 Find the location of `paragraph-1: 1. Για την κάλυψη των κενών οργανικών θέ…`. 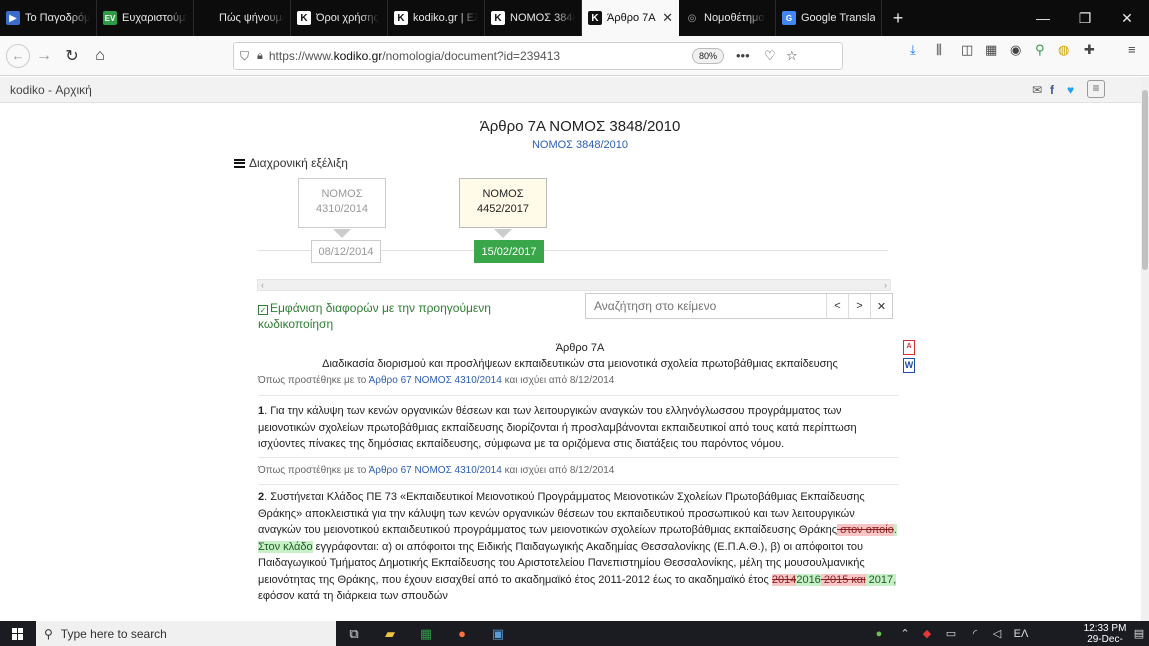

paragraph-1: 1. Για την κάλυψη των κενών οργανικών θέ… is located at coordinates (578, 428).